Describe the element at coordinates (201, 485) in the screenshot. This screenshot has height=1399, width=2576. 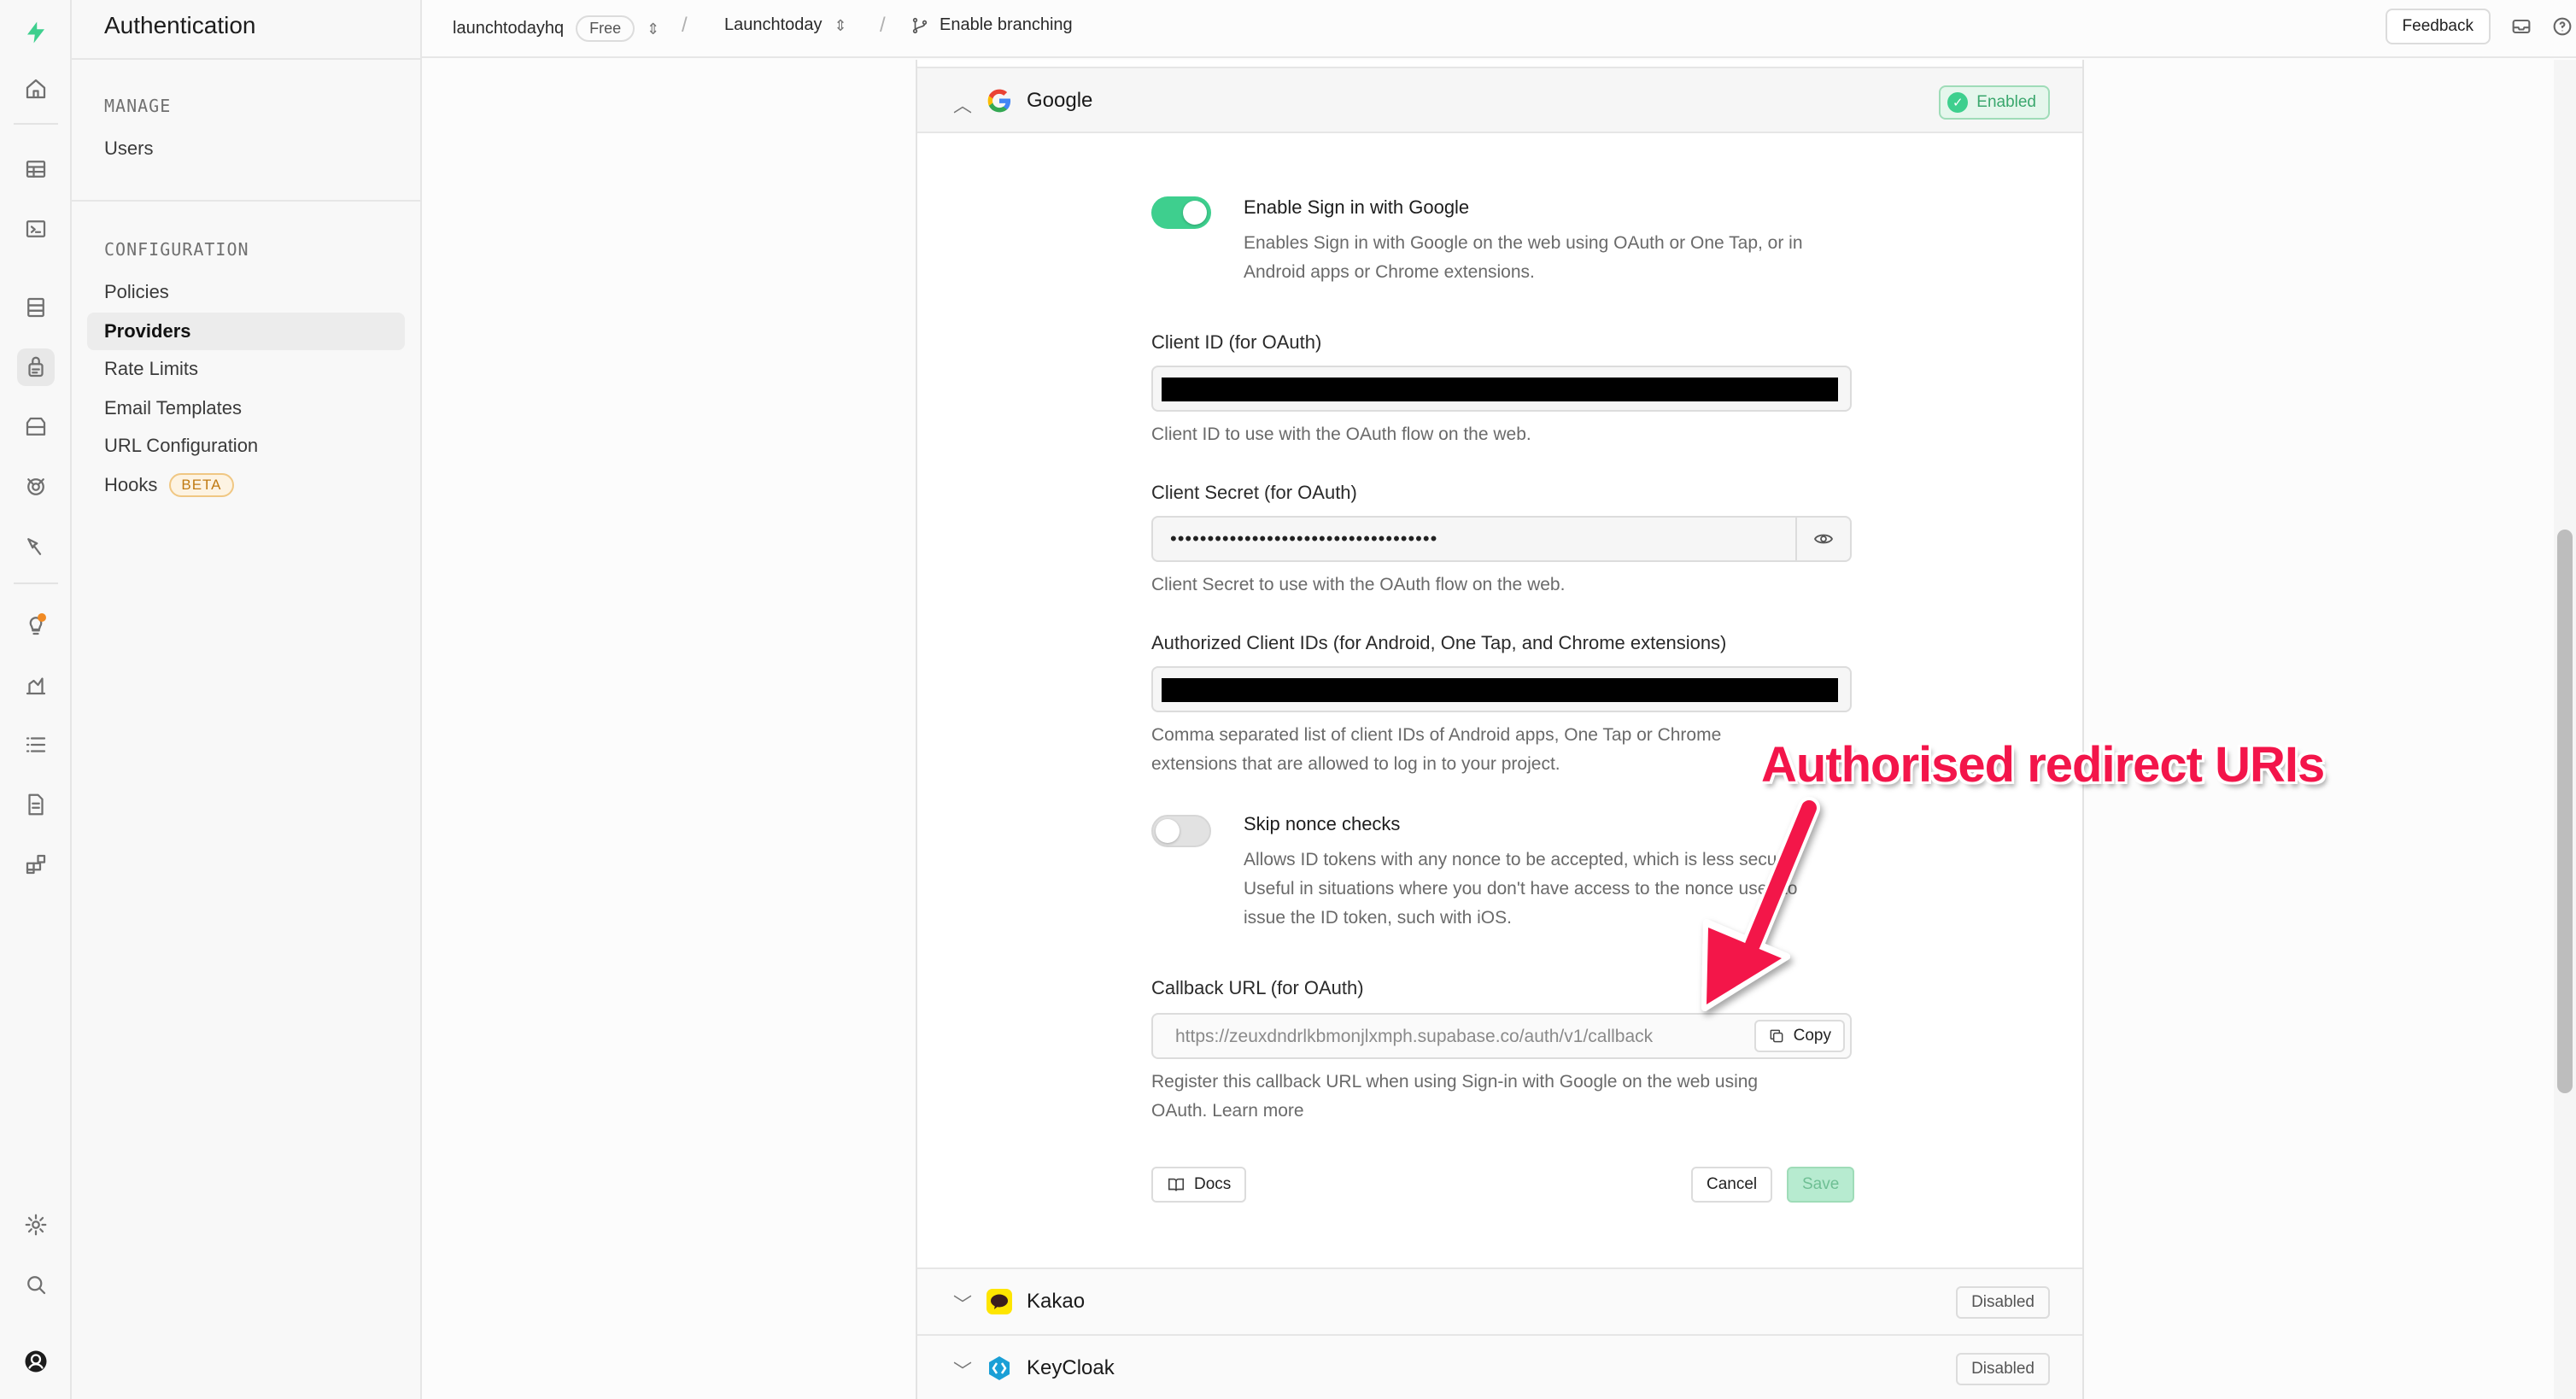
I see `beta-badge: BETA` at that location.